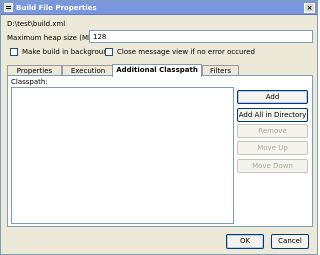  What do you see at coordinates (290, 241) in the screenshot?
I see `cancel-button: Cancel` at bounding box center [290, 241].